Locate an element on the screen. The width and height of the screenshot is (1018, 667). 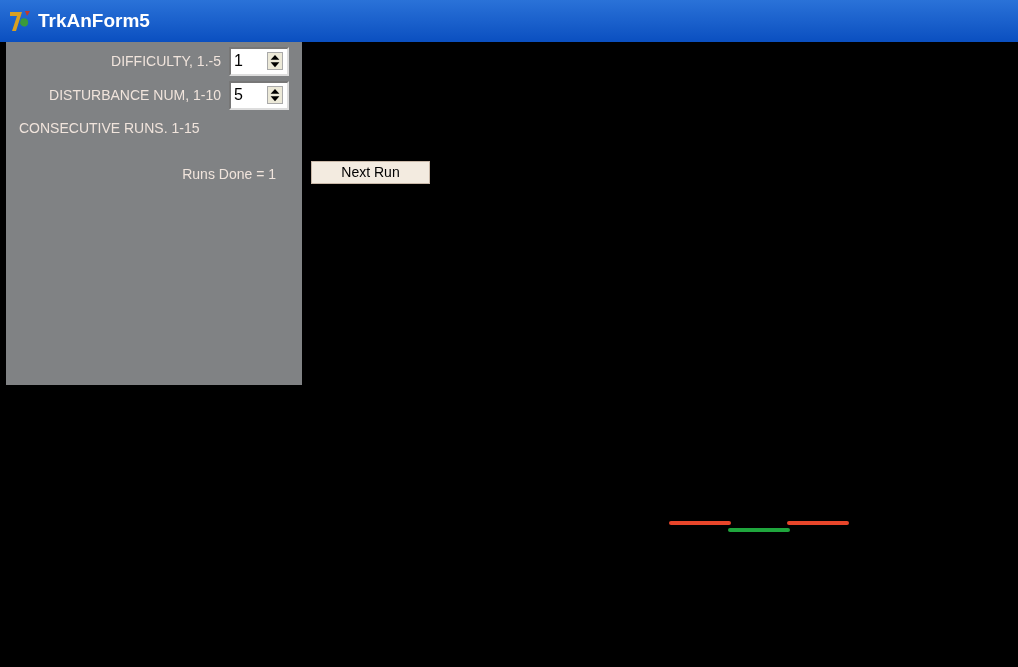
runs-done-text: Runs Done = 1 is located at coordinates (229, 174).